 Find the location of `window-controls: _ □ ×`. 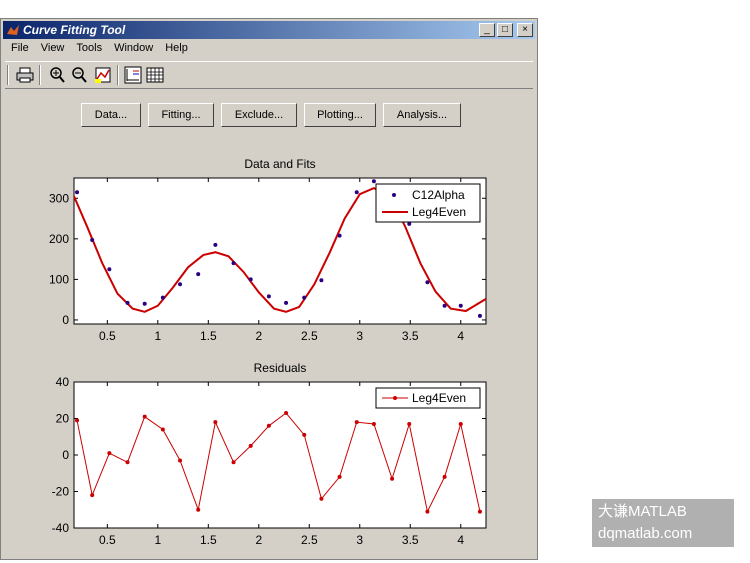

window-controls: _ □ × is located at coordinates (506, 30).